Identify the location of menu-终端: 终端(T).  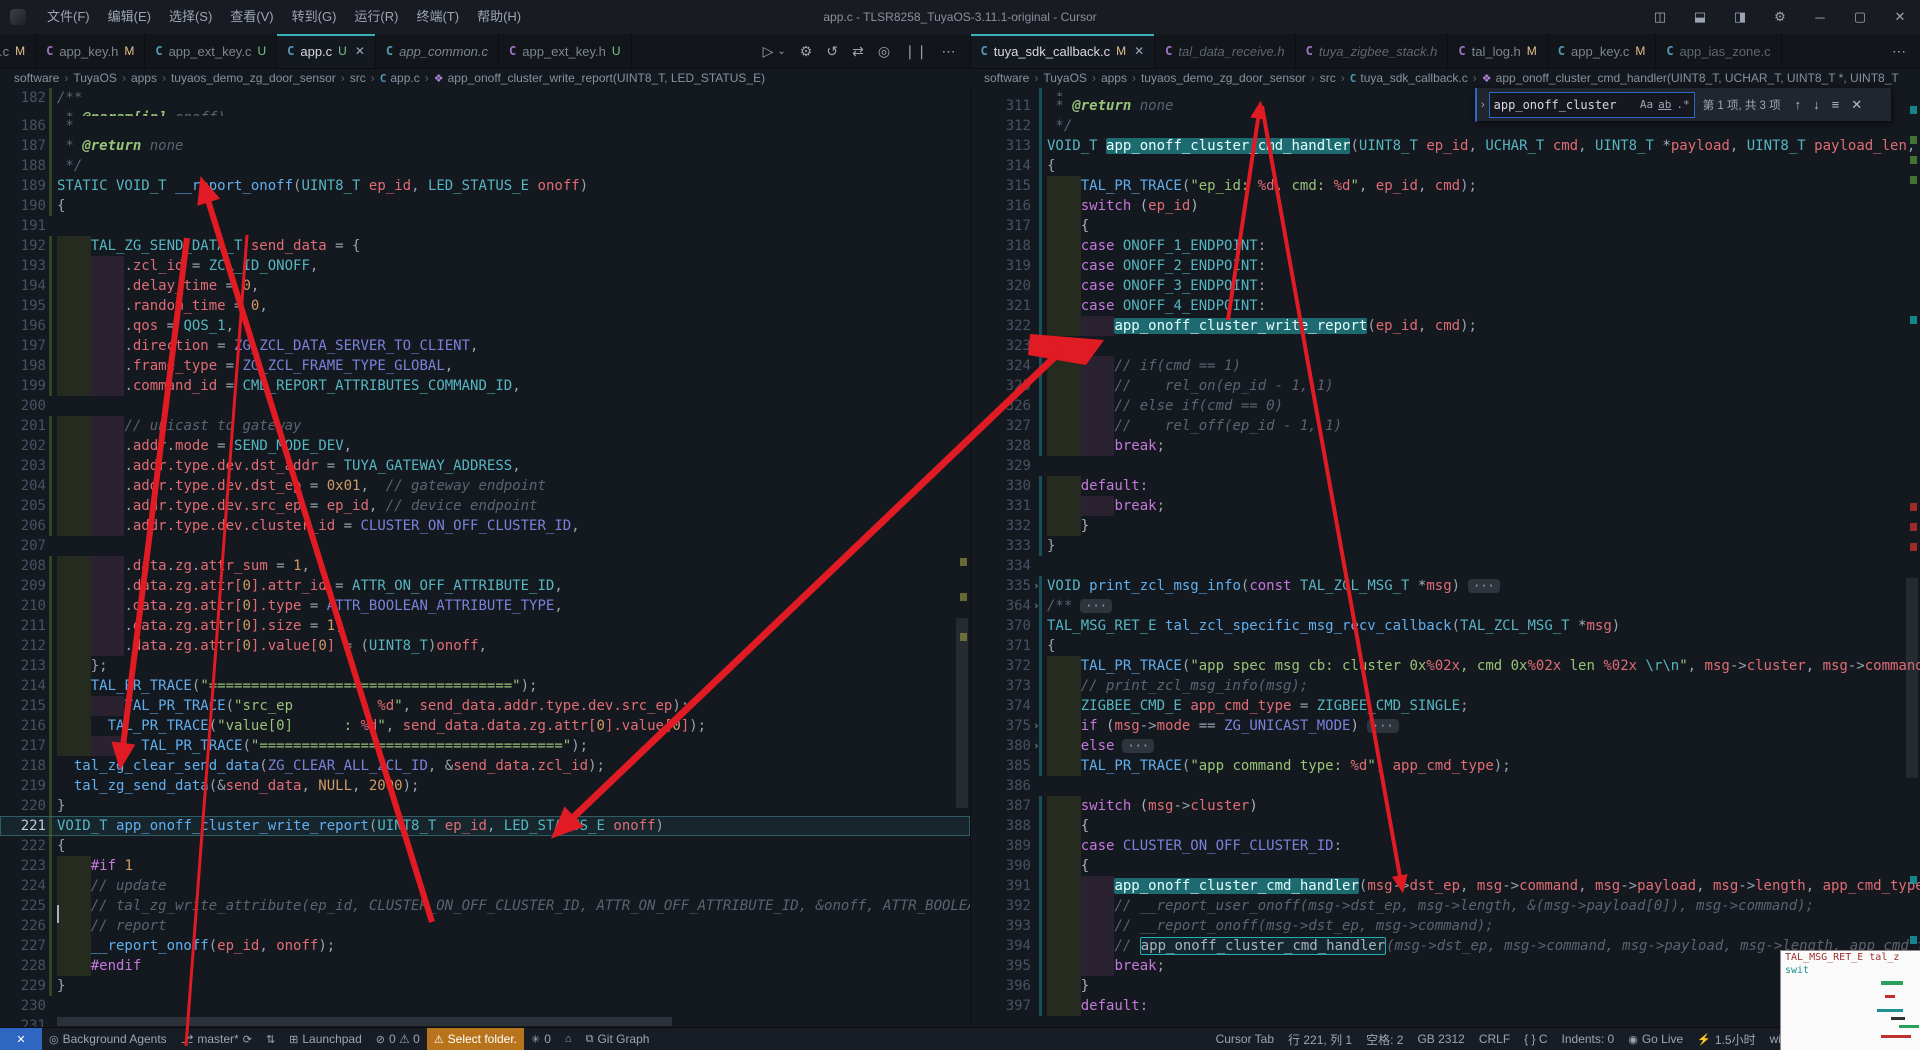
(437, 17).